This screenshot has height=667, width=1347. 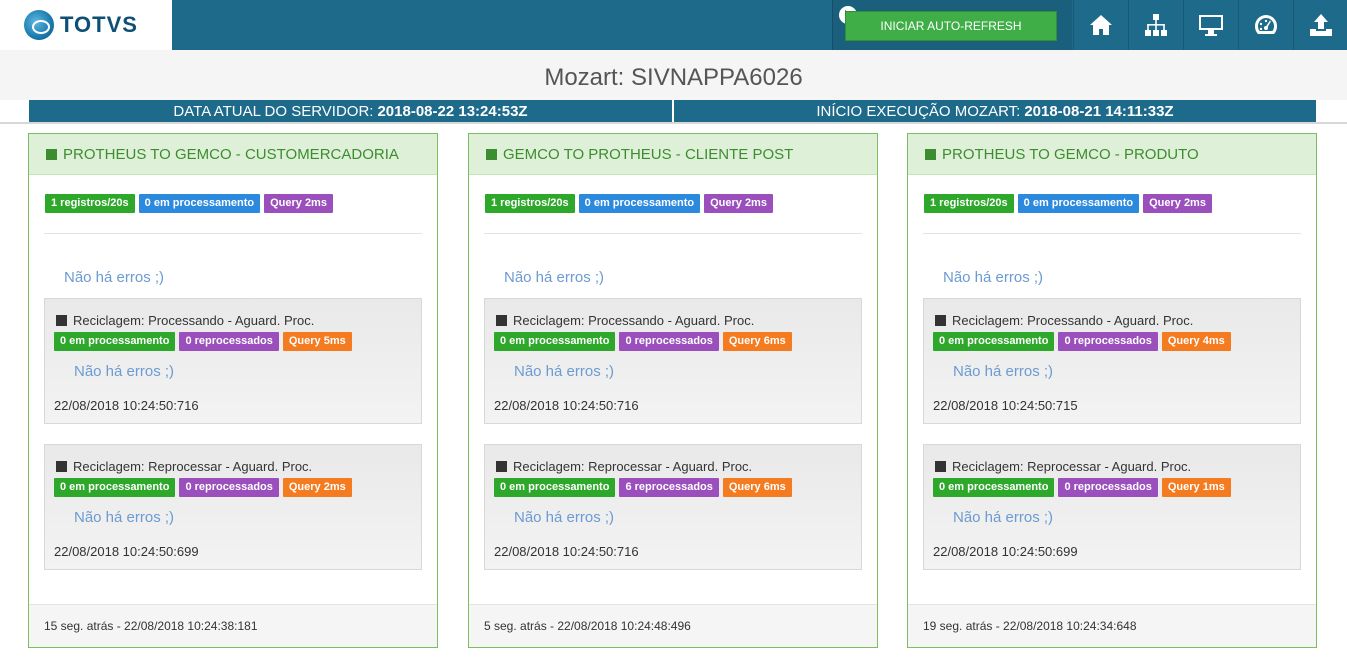 What do you see at coordinates (1155, 25) in the screenshot?
I see `sitemap-icon` at bounding box center [1155, 25].